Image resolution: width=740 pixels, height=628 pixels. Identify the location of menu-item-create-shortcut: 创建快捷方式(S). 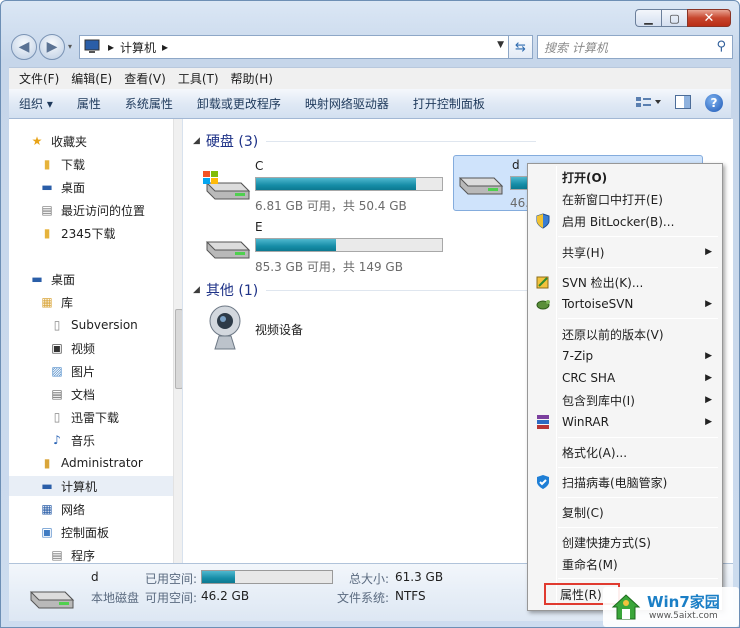
(625, 542).